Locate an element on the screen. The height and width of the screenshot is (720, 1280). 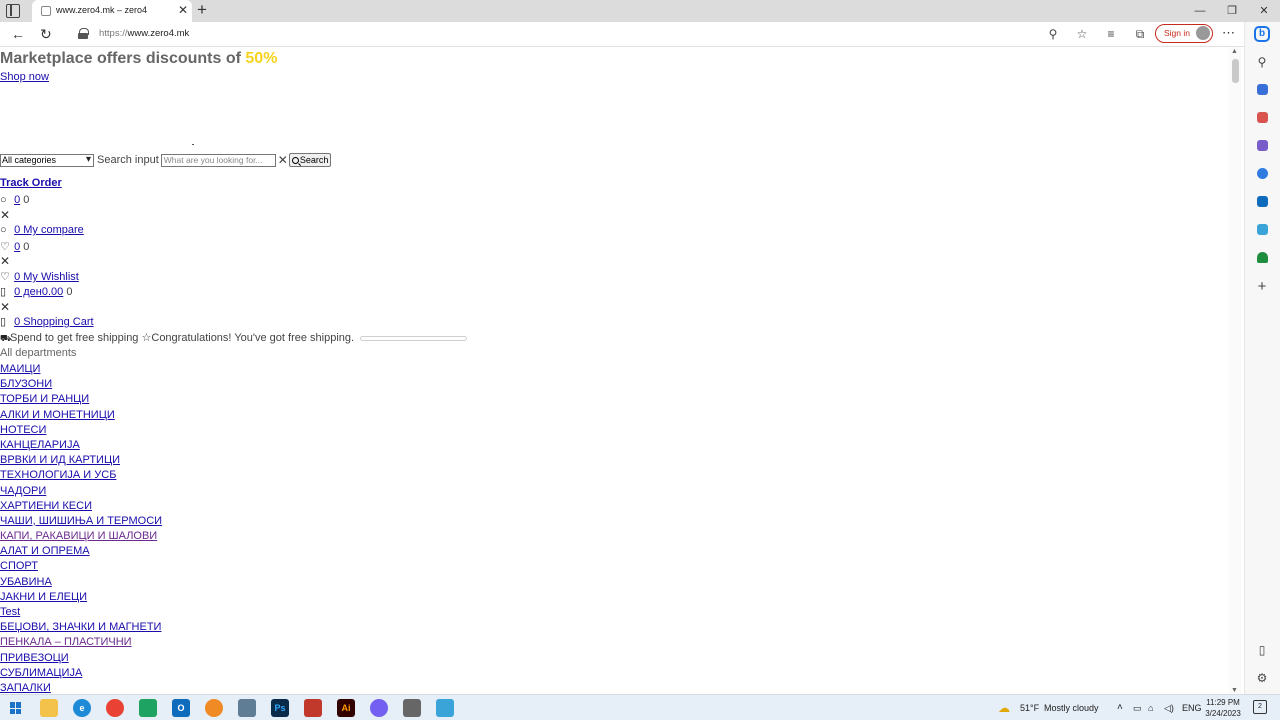
department-link: УБАВИНА is located at coordinates (26, 582).